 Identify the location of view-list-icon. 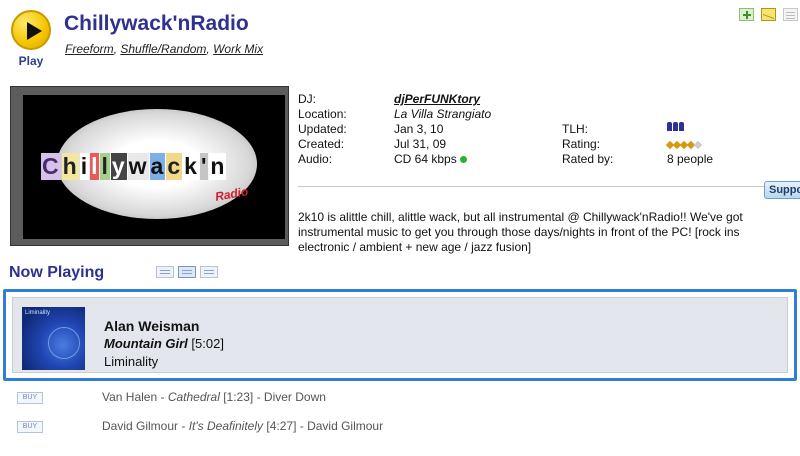
(209, 272).